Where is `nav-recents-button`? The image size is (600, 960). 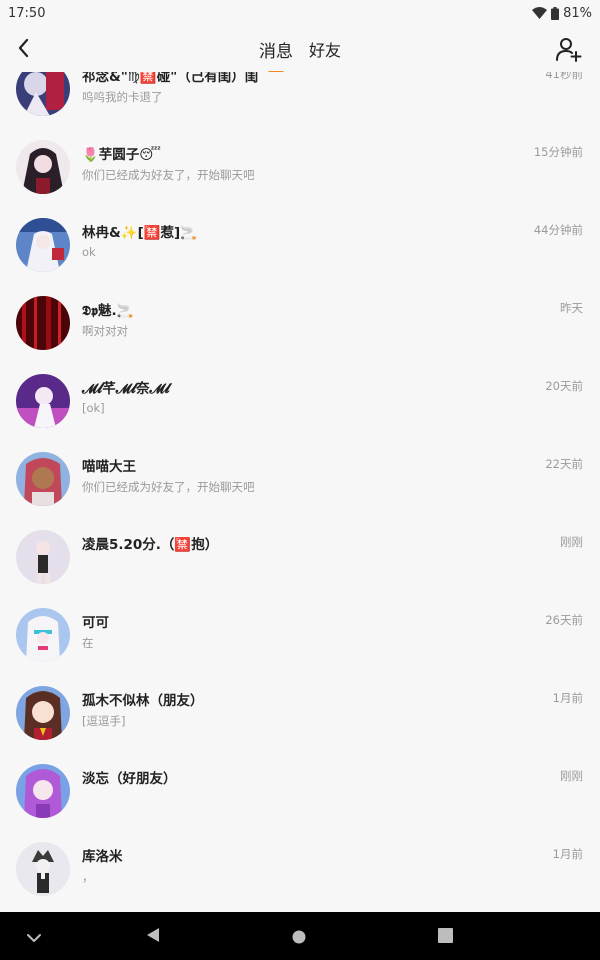
nav-recents-button is located at coordinates (445, 937).